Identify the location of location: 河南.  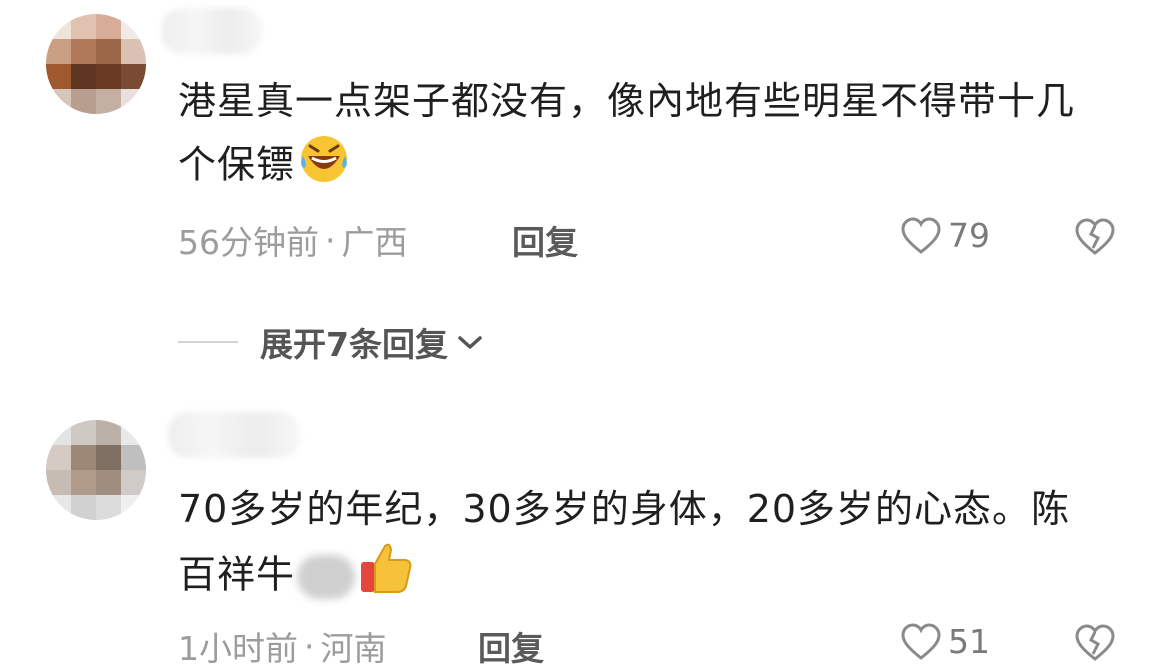
(353, 648).